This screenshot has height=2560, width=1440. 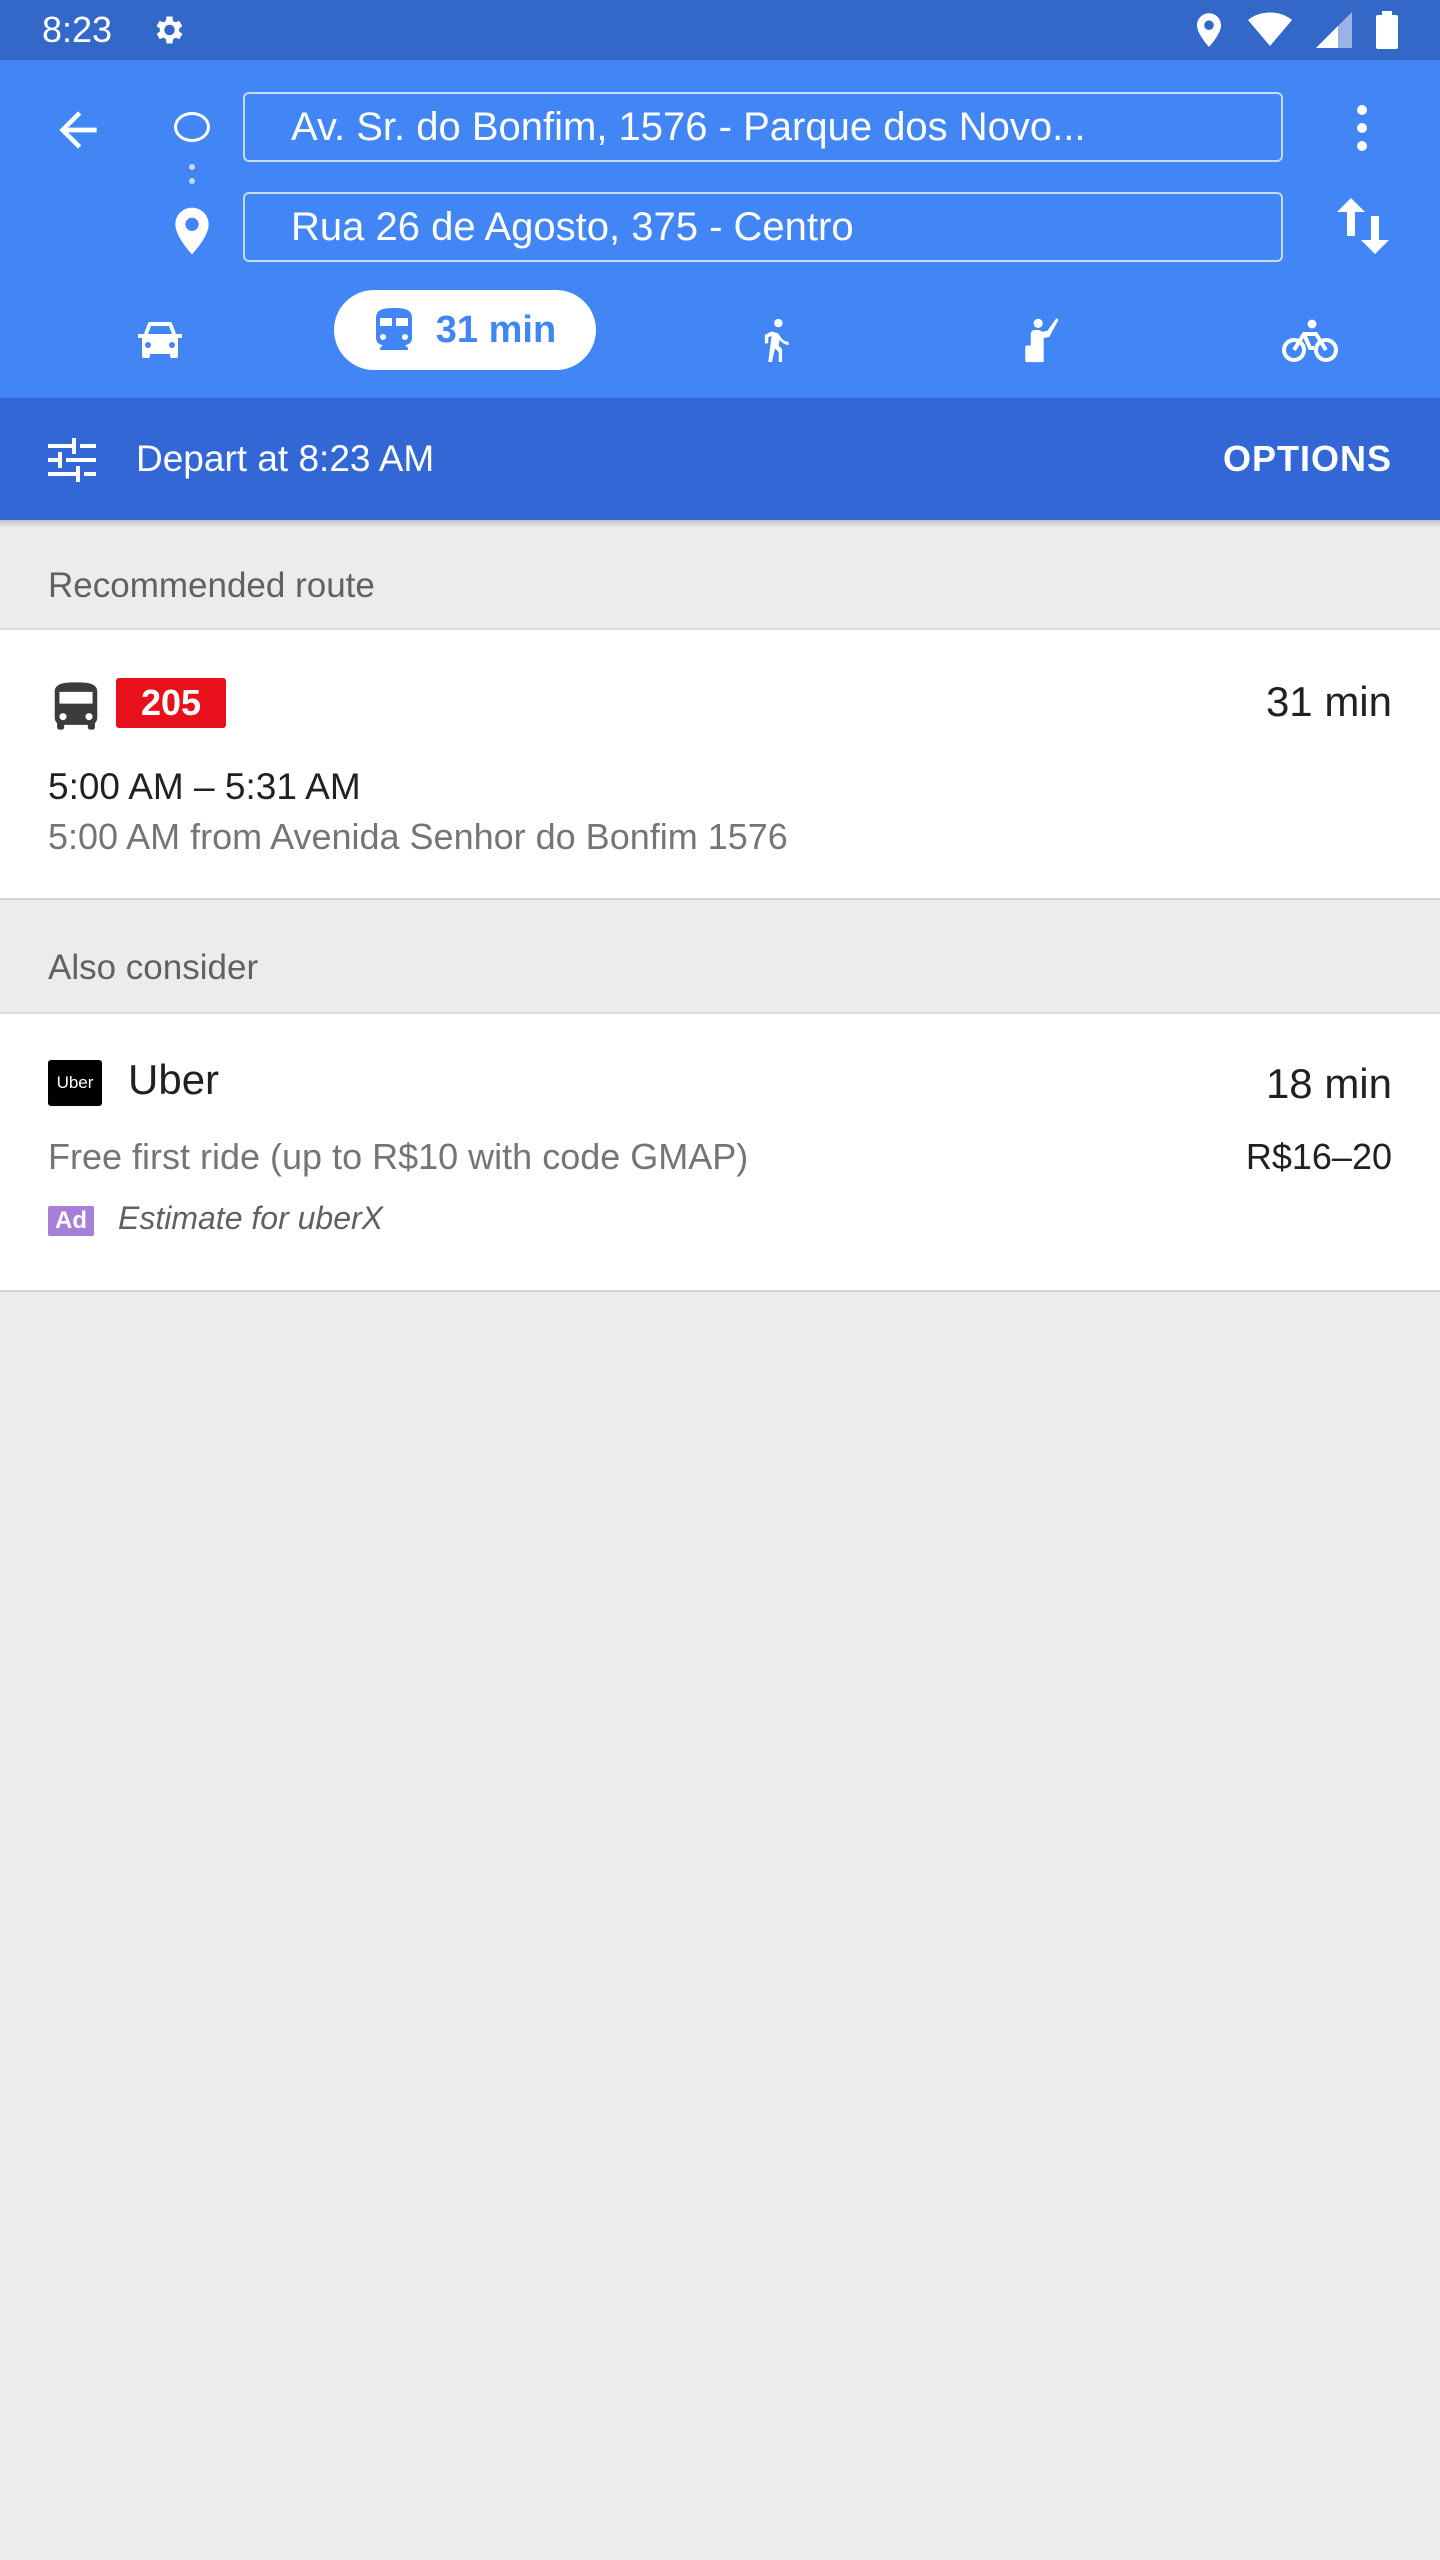 I want to click on mode-driving, so click(x=160, y=340).